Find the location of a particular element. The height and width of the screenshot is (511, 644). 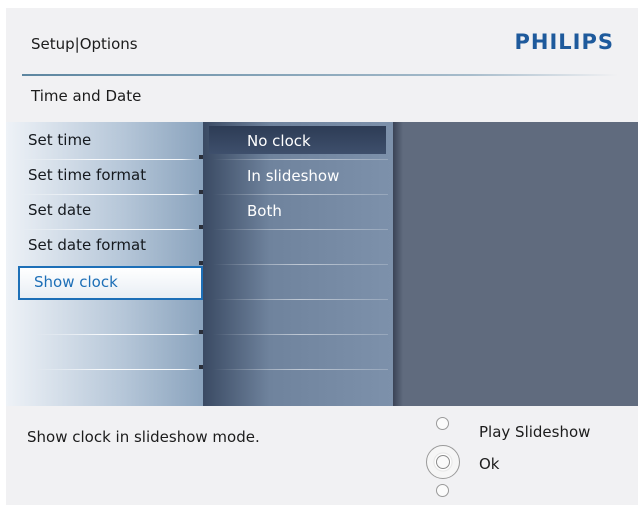

brand-logo: PHILIPS is located at coordinates (564, 42).